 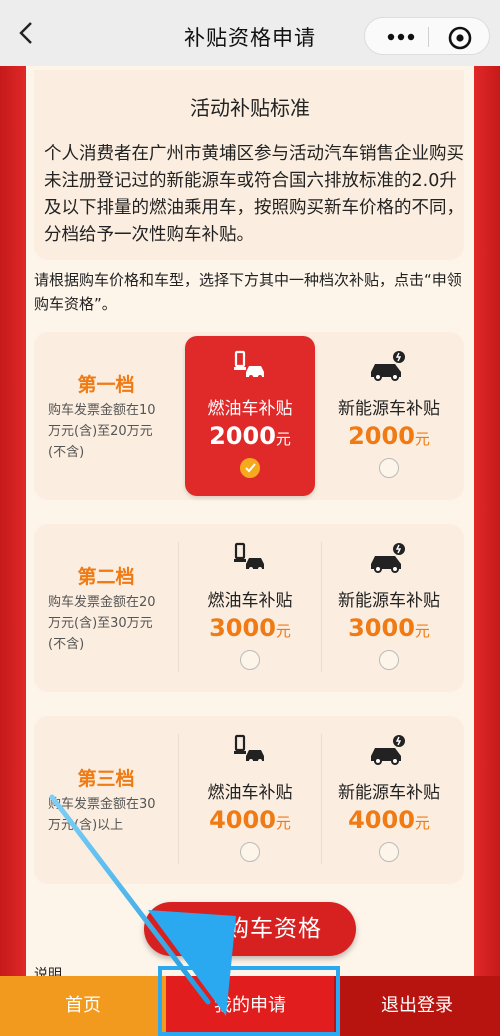 I want to click on tab-logout: 退出登录, so click(x=417, y=1006).